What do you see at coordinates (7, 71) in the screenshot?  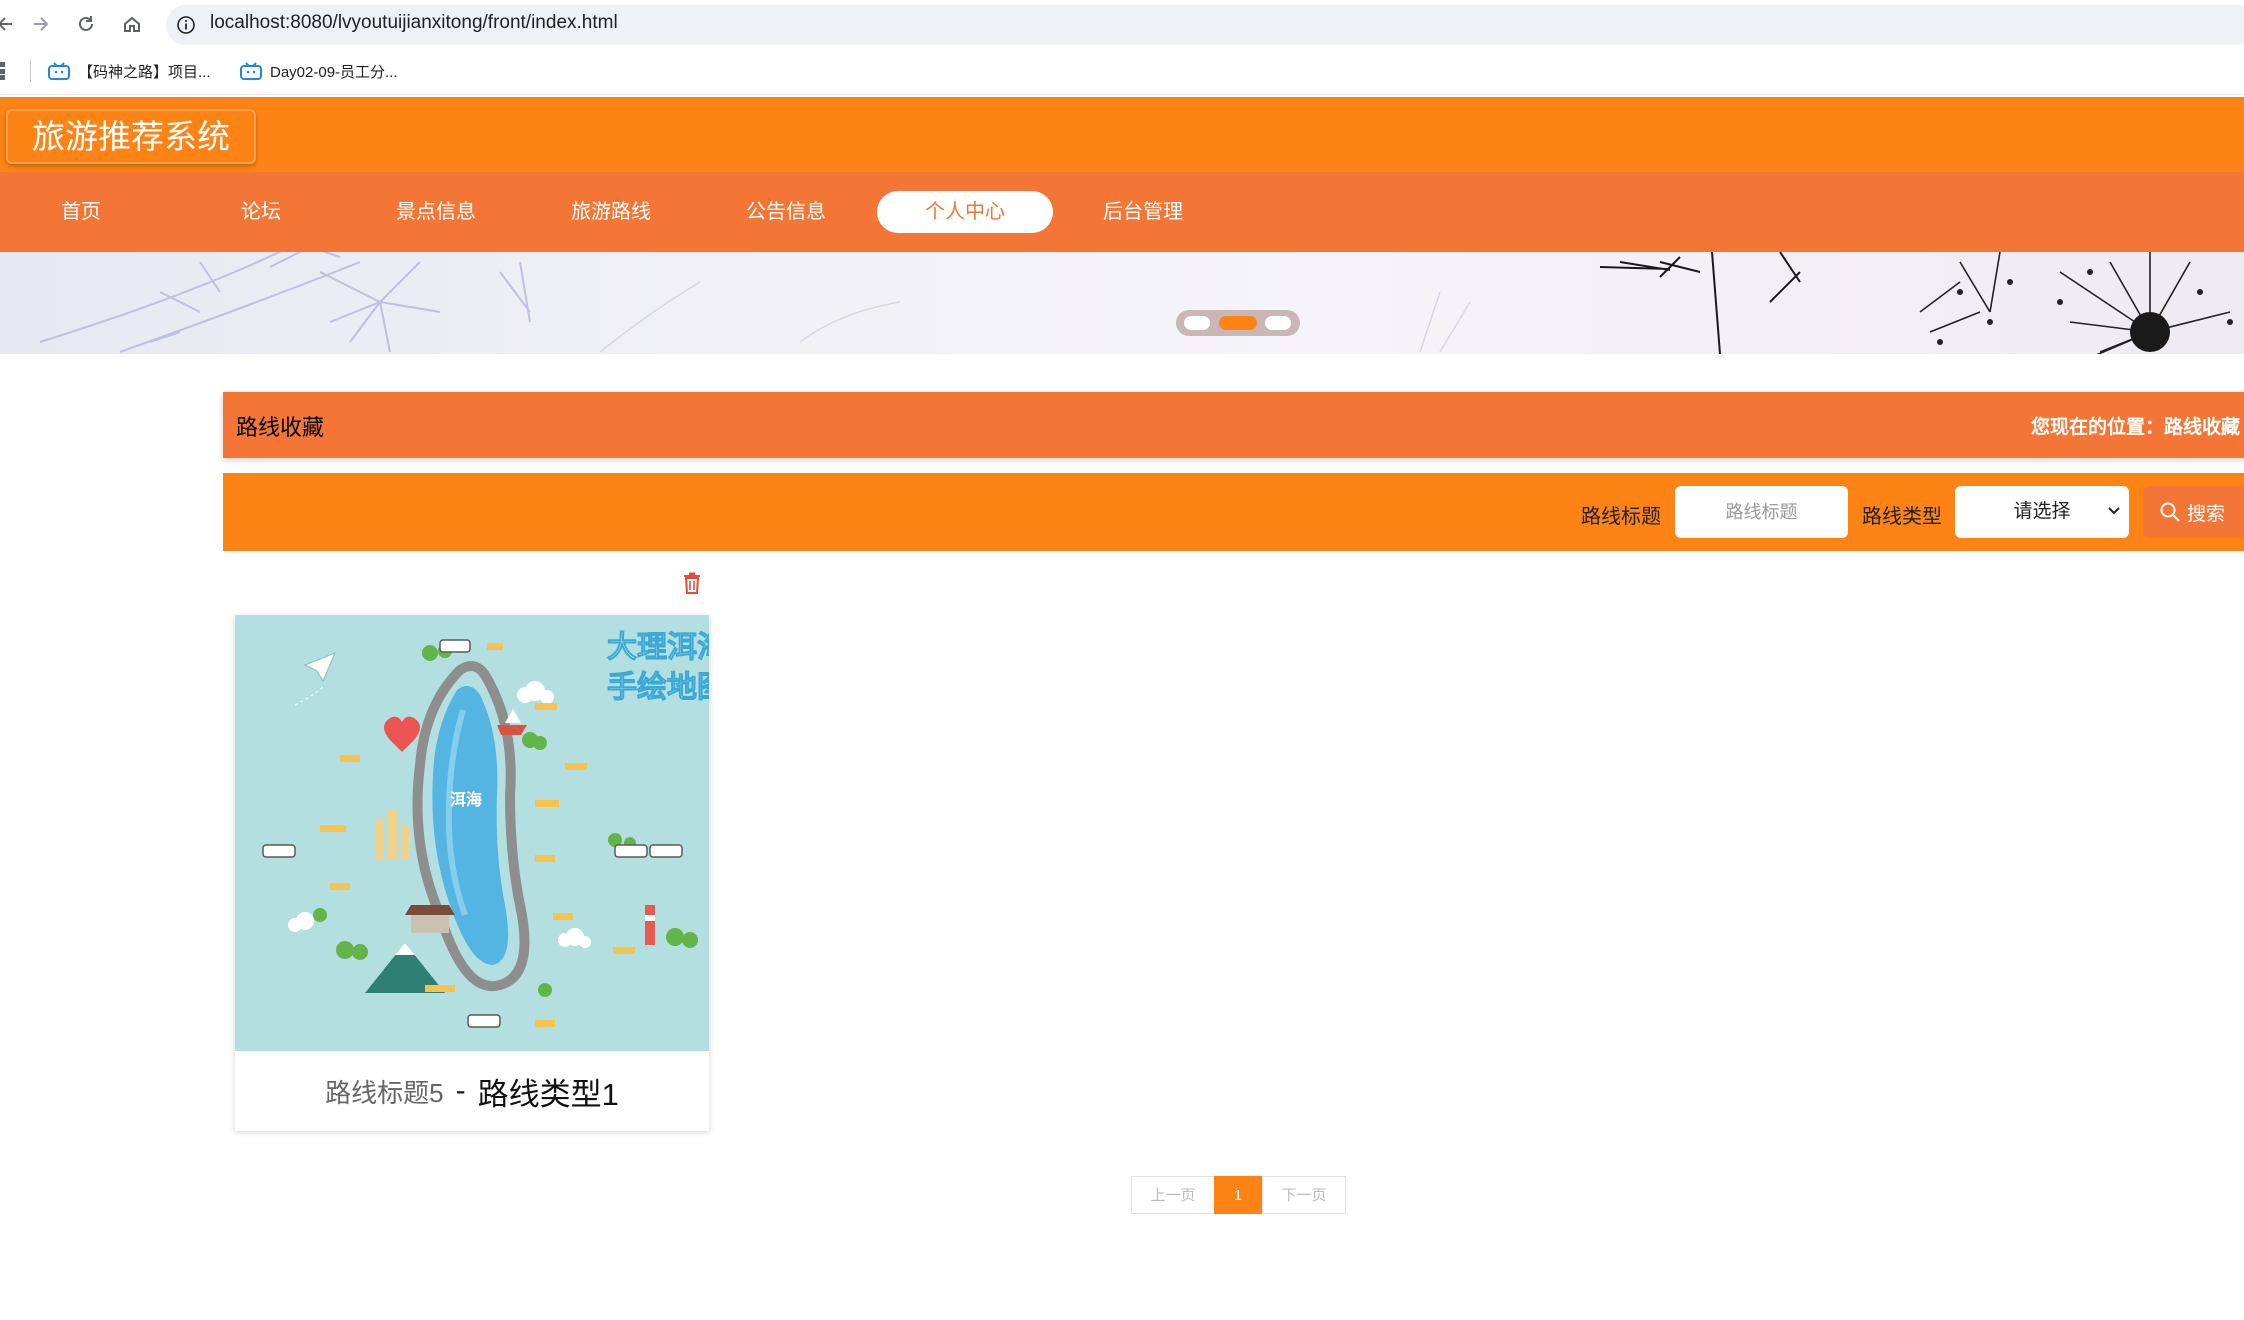 I see `apps-icon` at bounding box center [7, 71].